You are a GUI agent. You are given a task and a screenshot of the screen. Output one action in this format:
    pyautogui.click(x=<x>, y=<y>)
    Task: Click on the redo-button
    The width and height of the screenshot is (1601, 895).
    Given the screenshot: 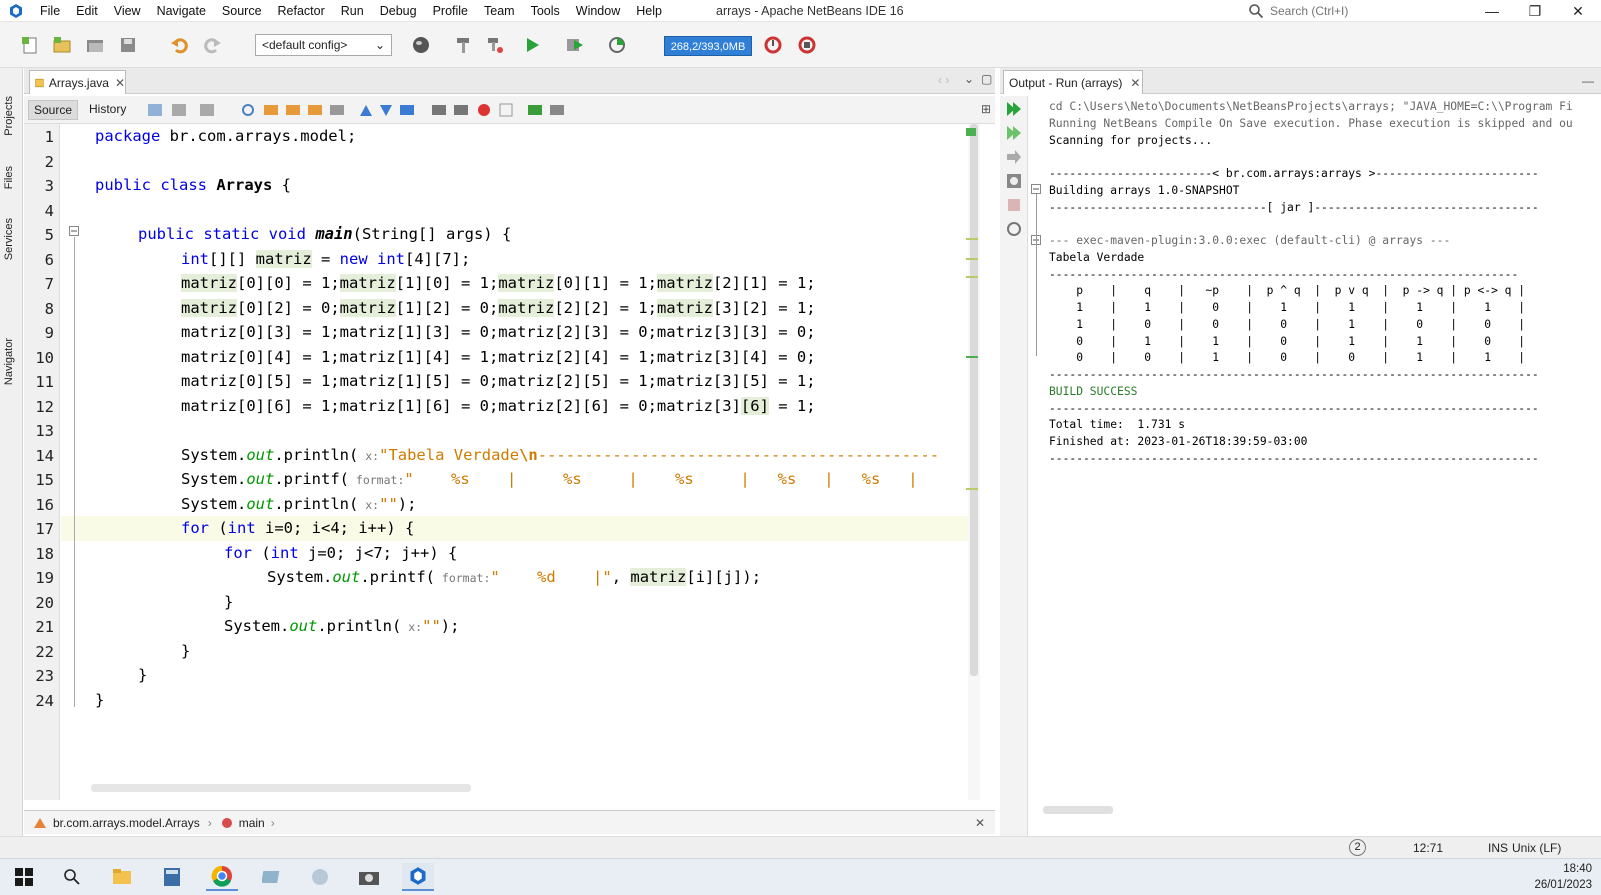 What is the action you would take?
    pyautogui.click(x=212, y=45)
    